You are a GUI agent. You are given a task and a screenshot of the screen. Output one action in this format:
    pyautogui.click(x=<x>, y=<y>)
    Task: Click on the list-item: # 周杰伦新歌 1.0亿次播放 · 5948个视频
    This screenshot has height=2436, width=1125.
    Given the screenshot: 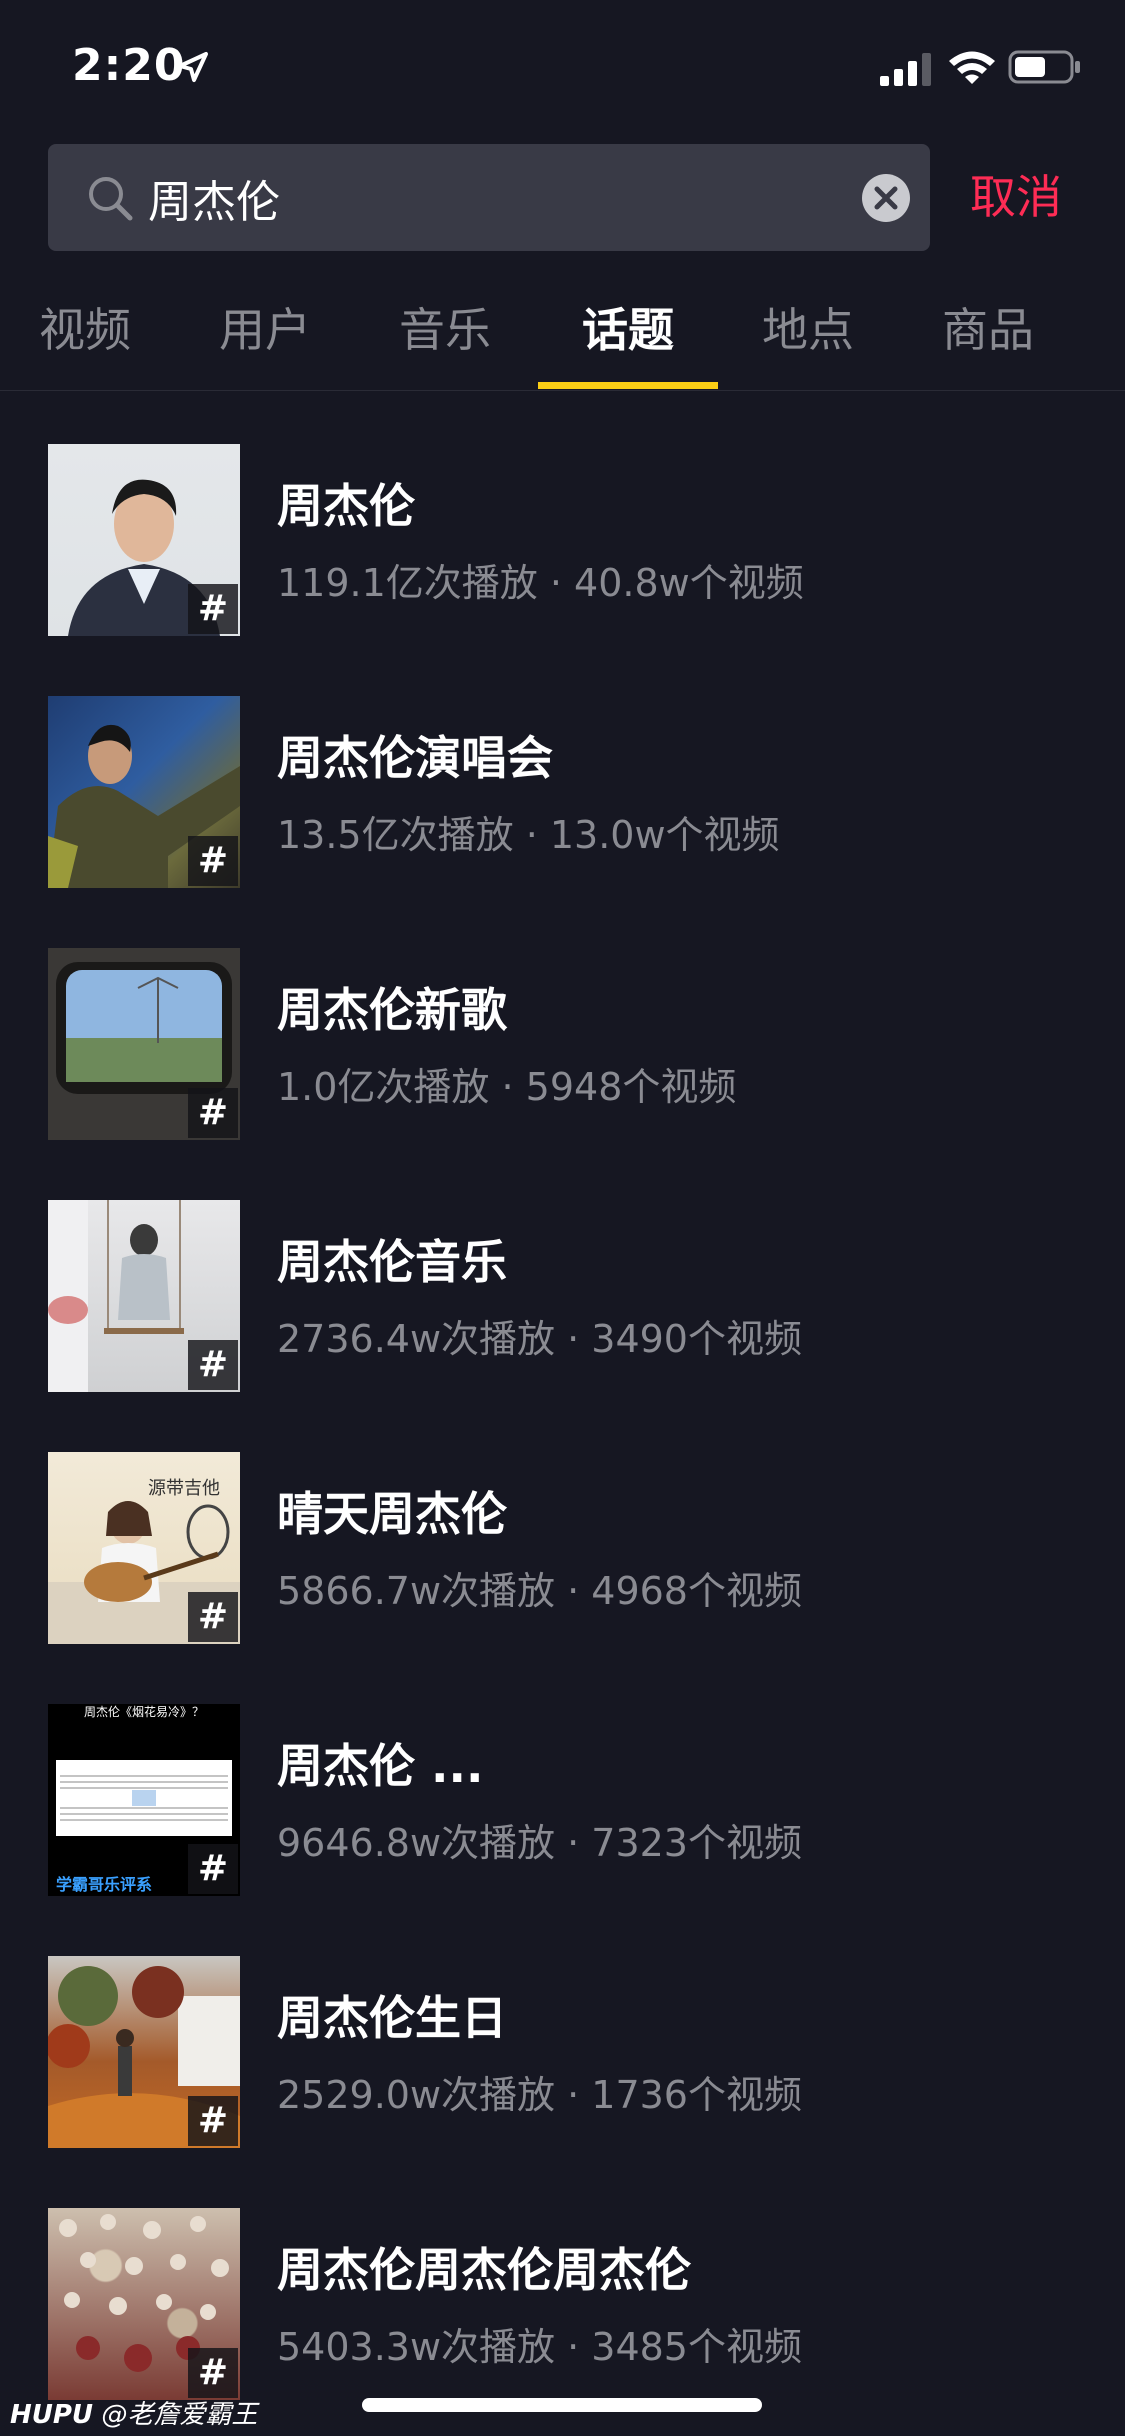 What is the action you would take?
    pyautogui.click(x=562, y=1044)
    